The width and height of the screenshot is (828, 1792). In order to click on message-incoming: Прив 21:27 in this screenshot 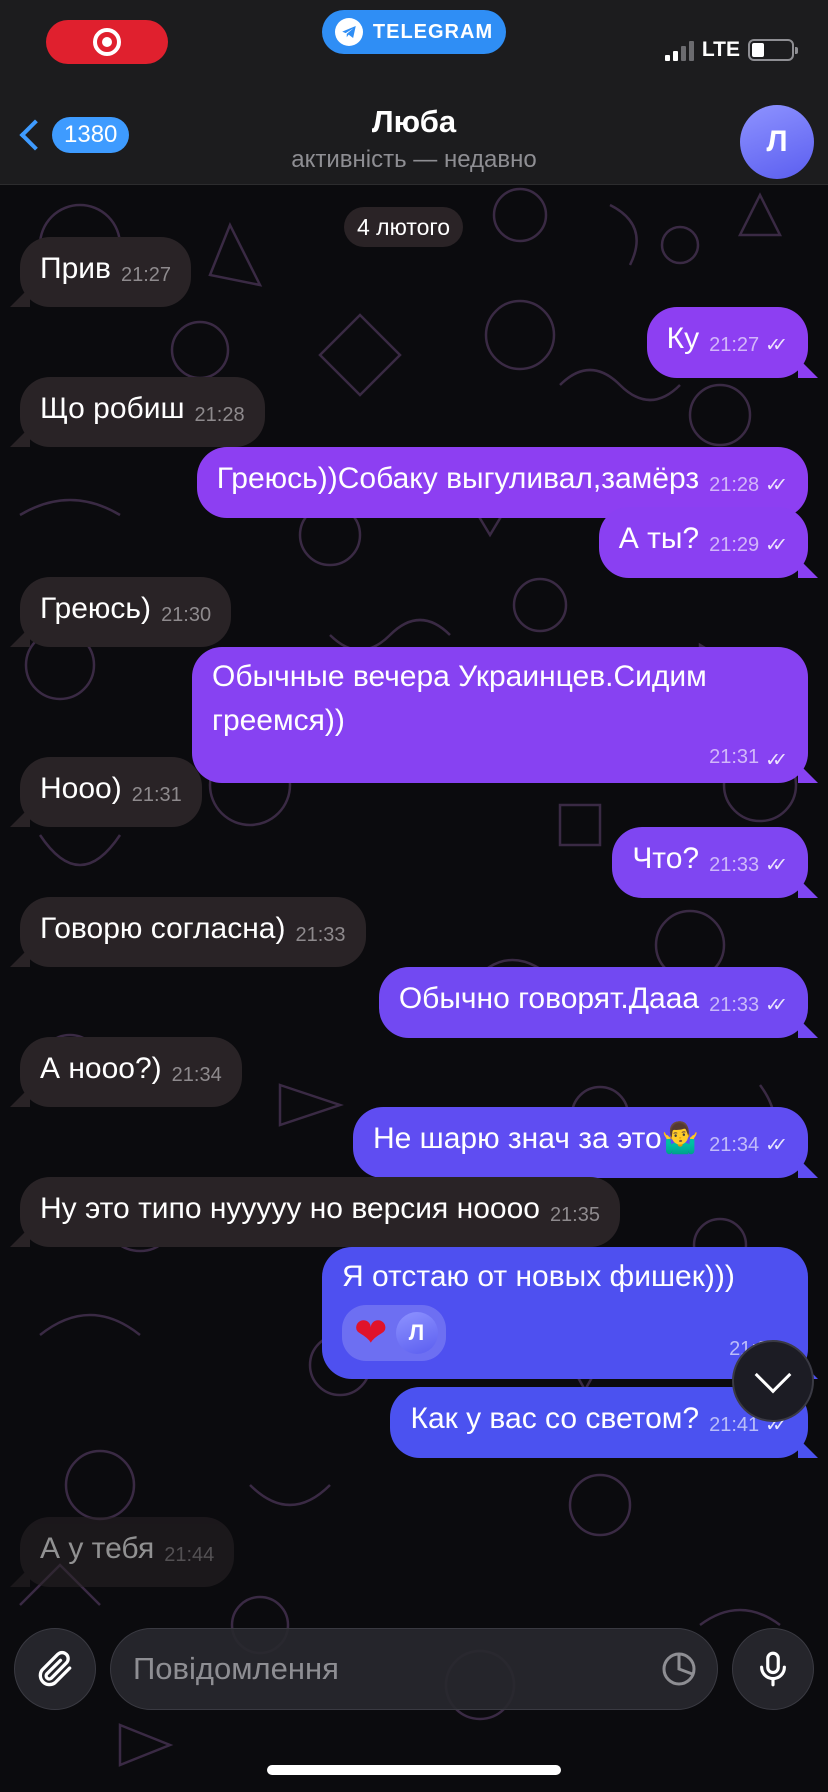, I will do `click(106, 272)`.